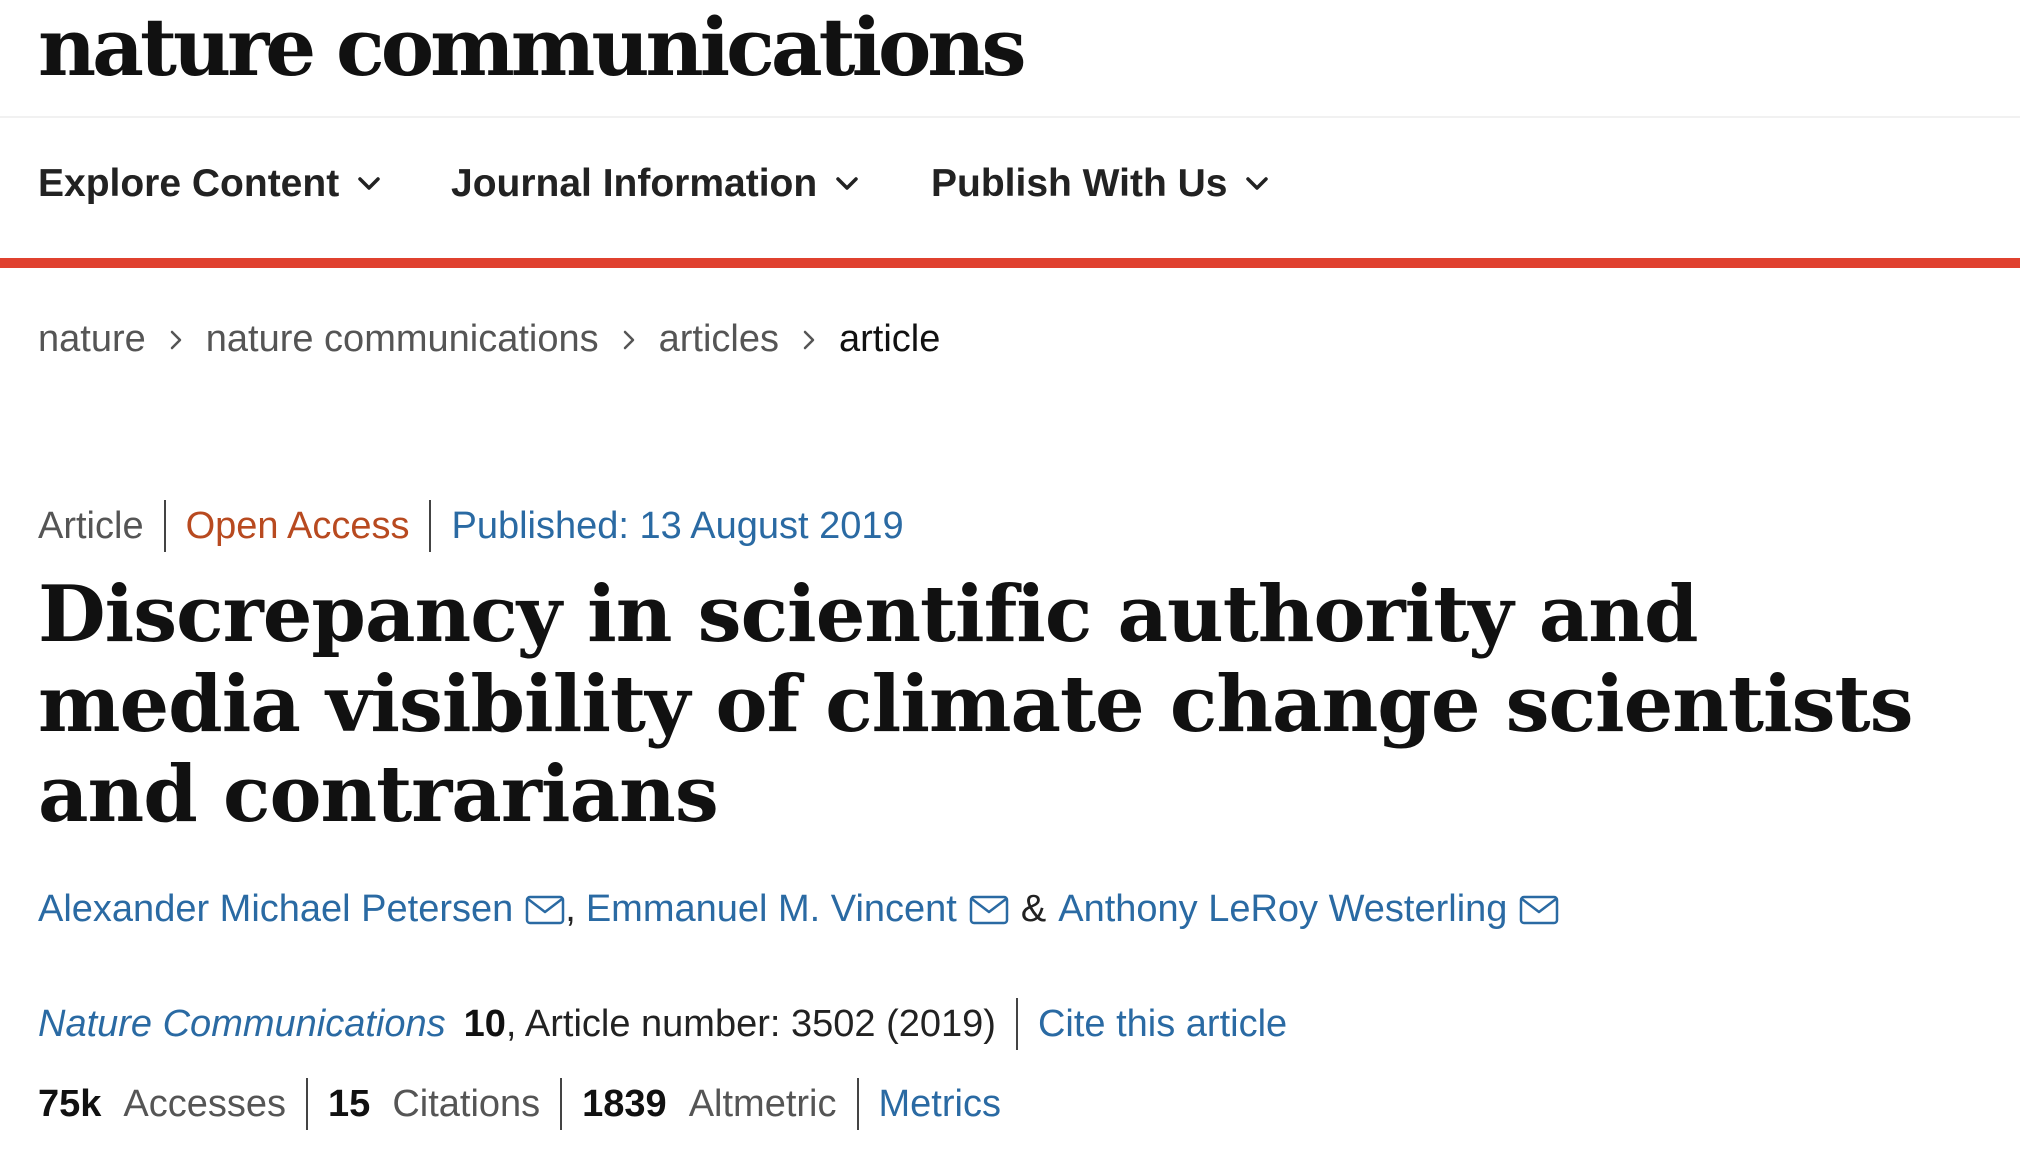  Describe the element at coordinates (242, 1024) in the screenshot. I see `journal-name: Nature Communications` at that location.